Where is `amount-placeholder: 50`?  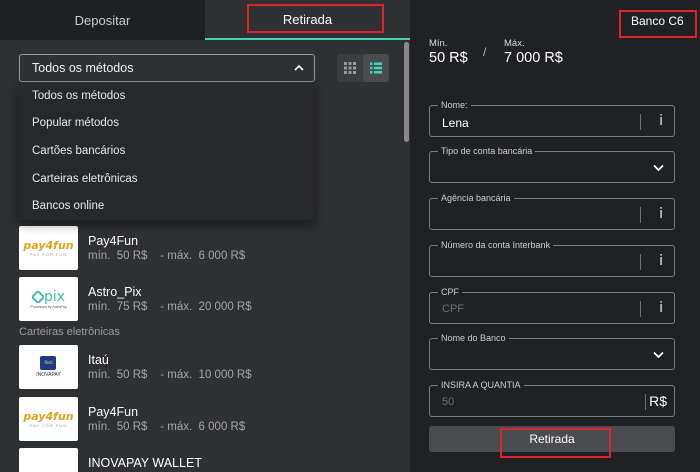
amount-placeholder: 50 is located at coordinates (448, 402).